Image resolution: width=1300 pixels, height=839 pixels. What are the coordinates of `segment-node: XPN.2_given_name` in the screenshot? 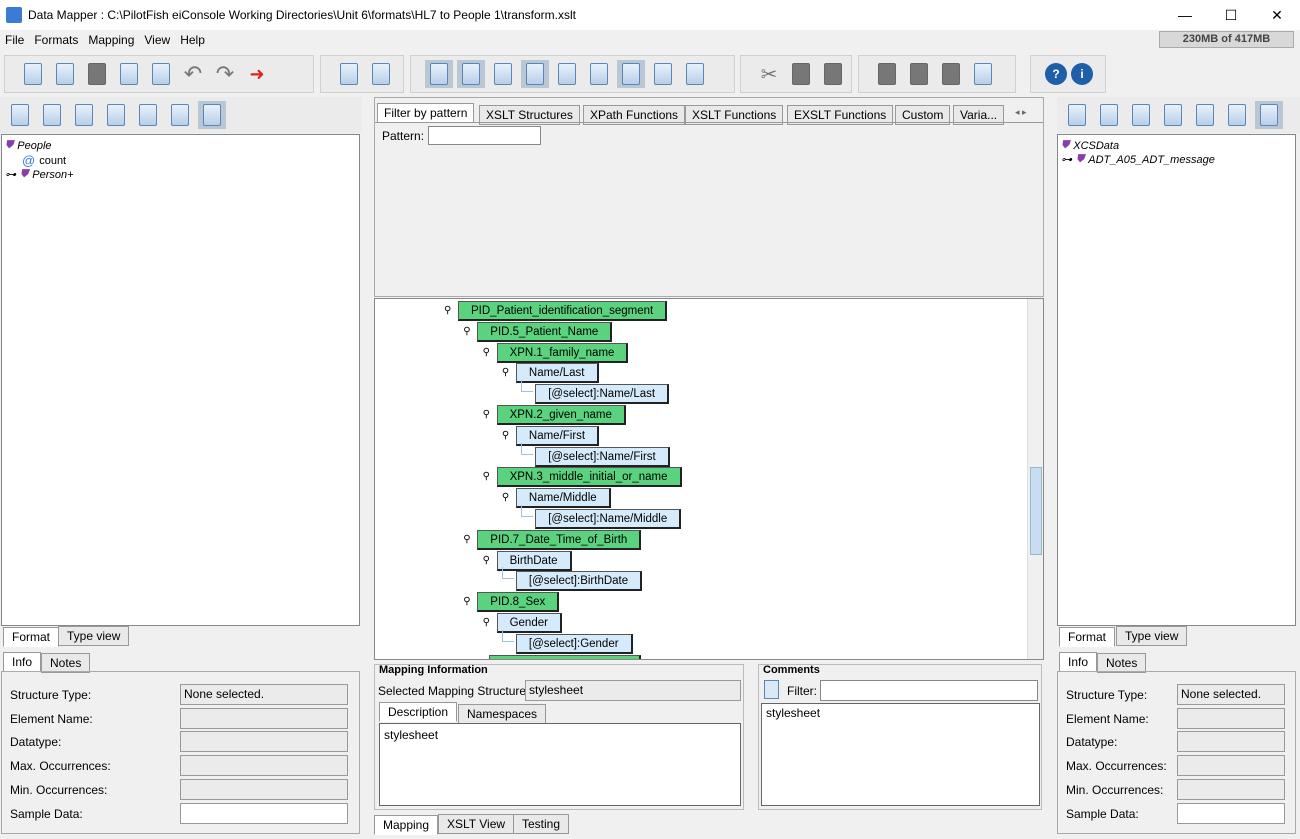 It's located at (561, 415).